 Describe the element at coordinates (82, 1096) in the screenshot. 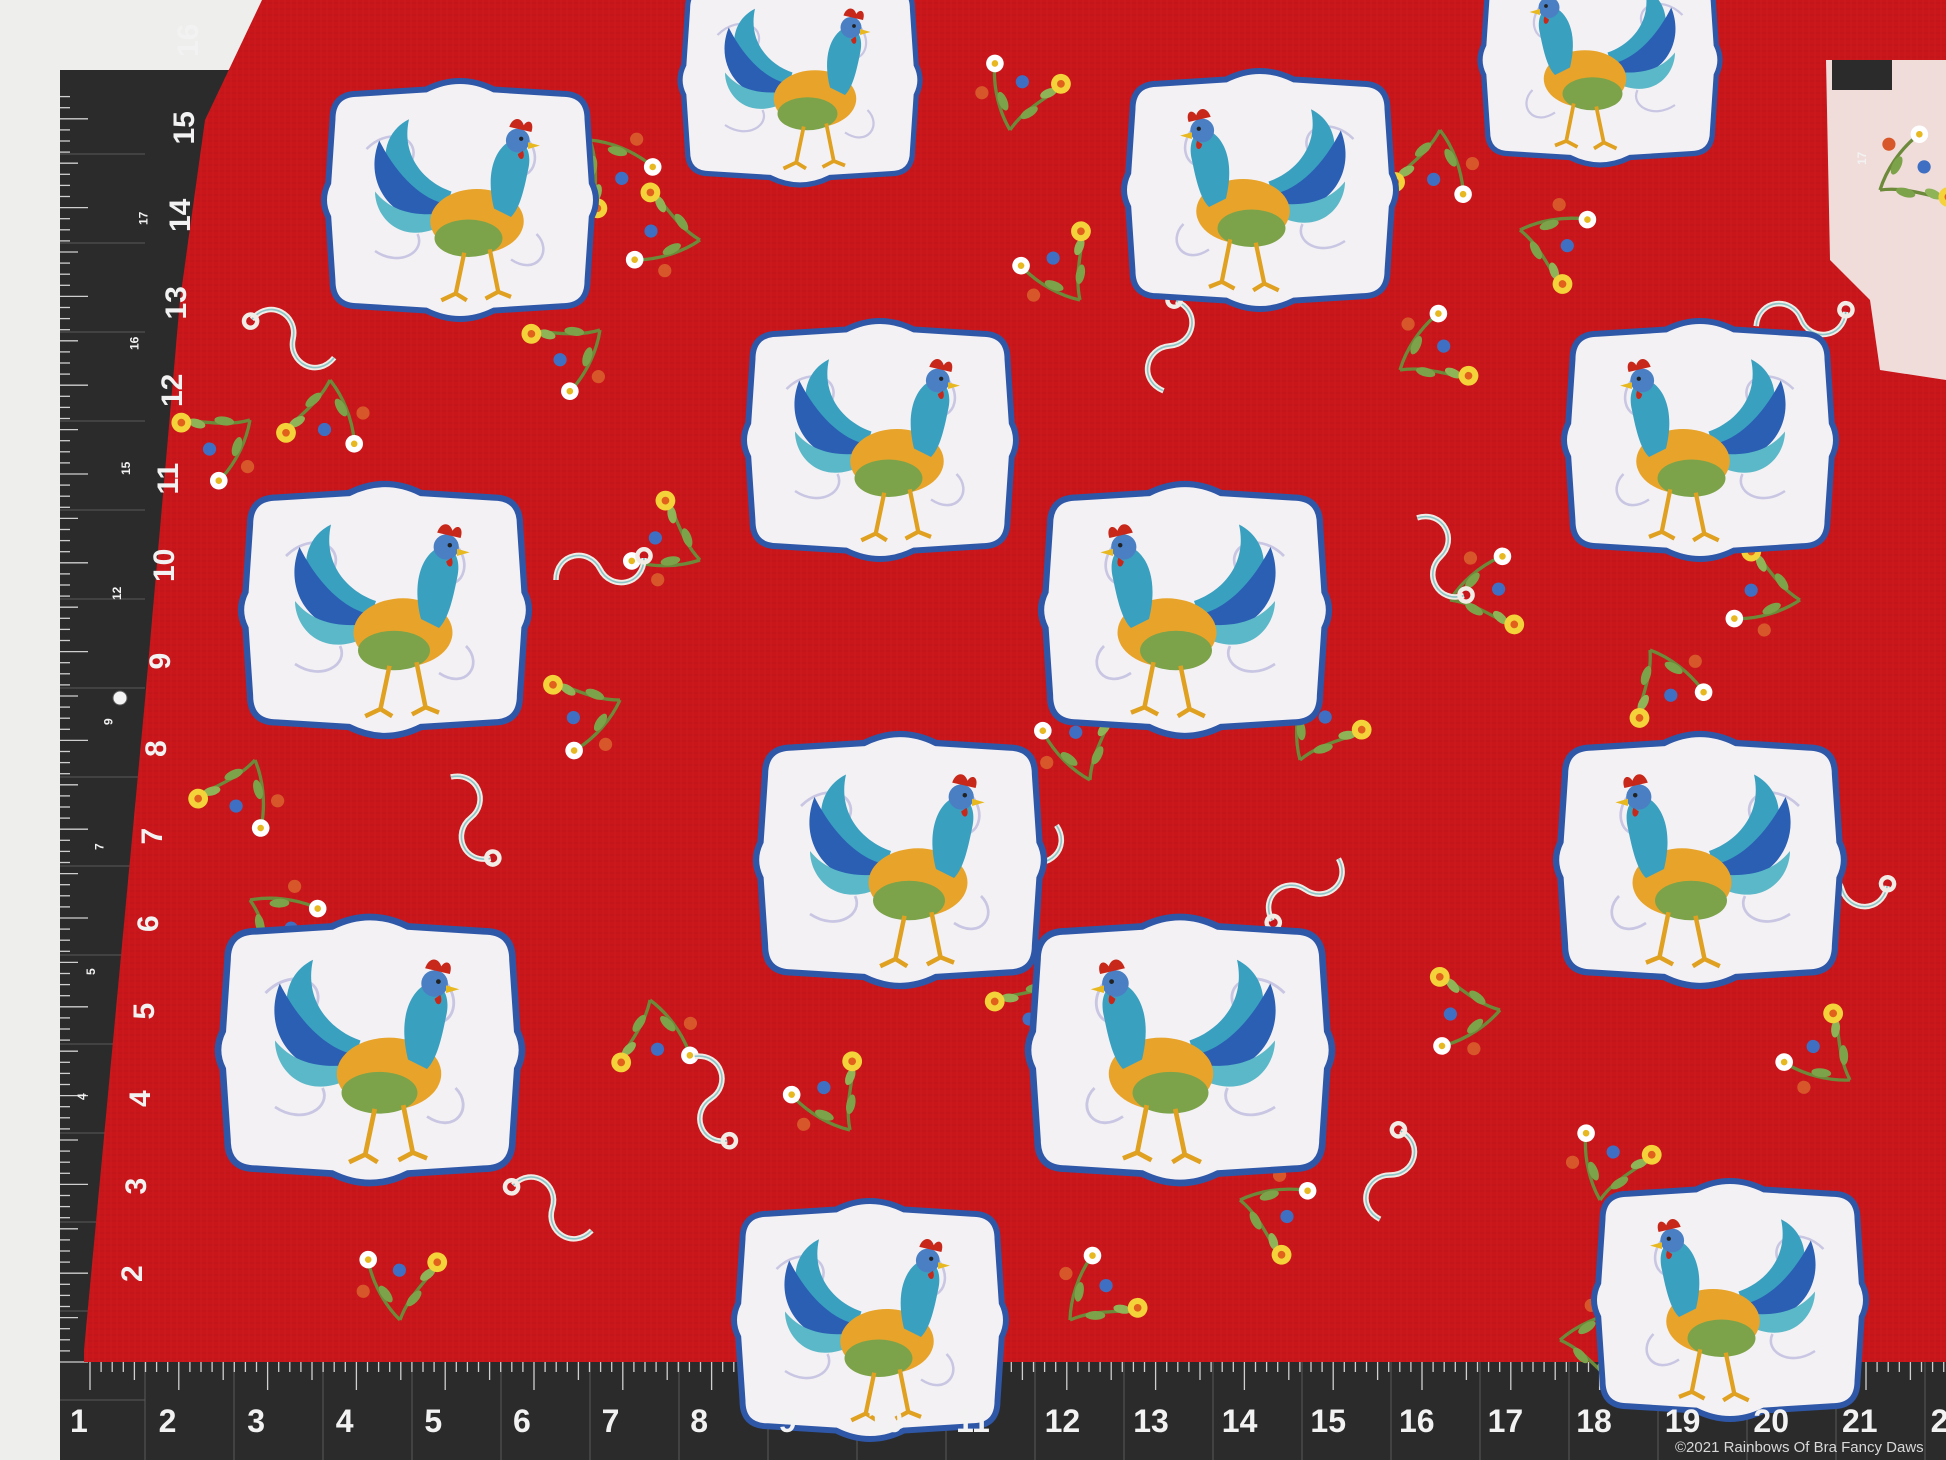

I see `ruler-left-small-number: 4` at that location.